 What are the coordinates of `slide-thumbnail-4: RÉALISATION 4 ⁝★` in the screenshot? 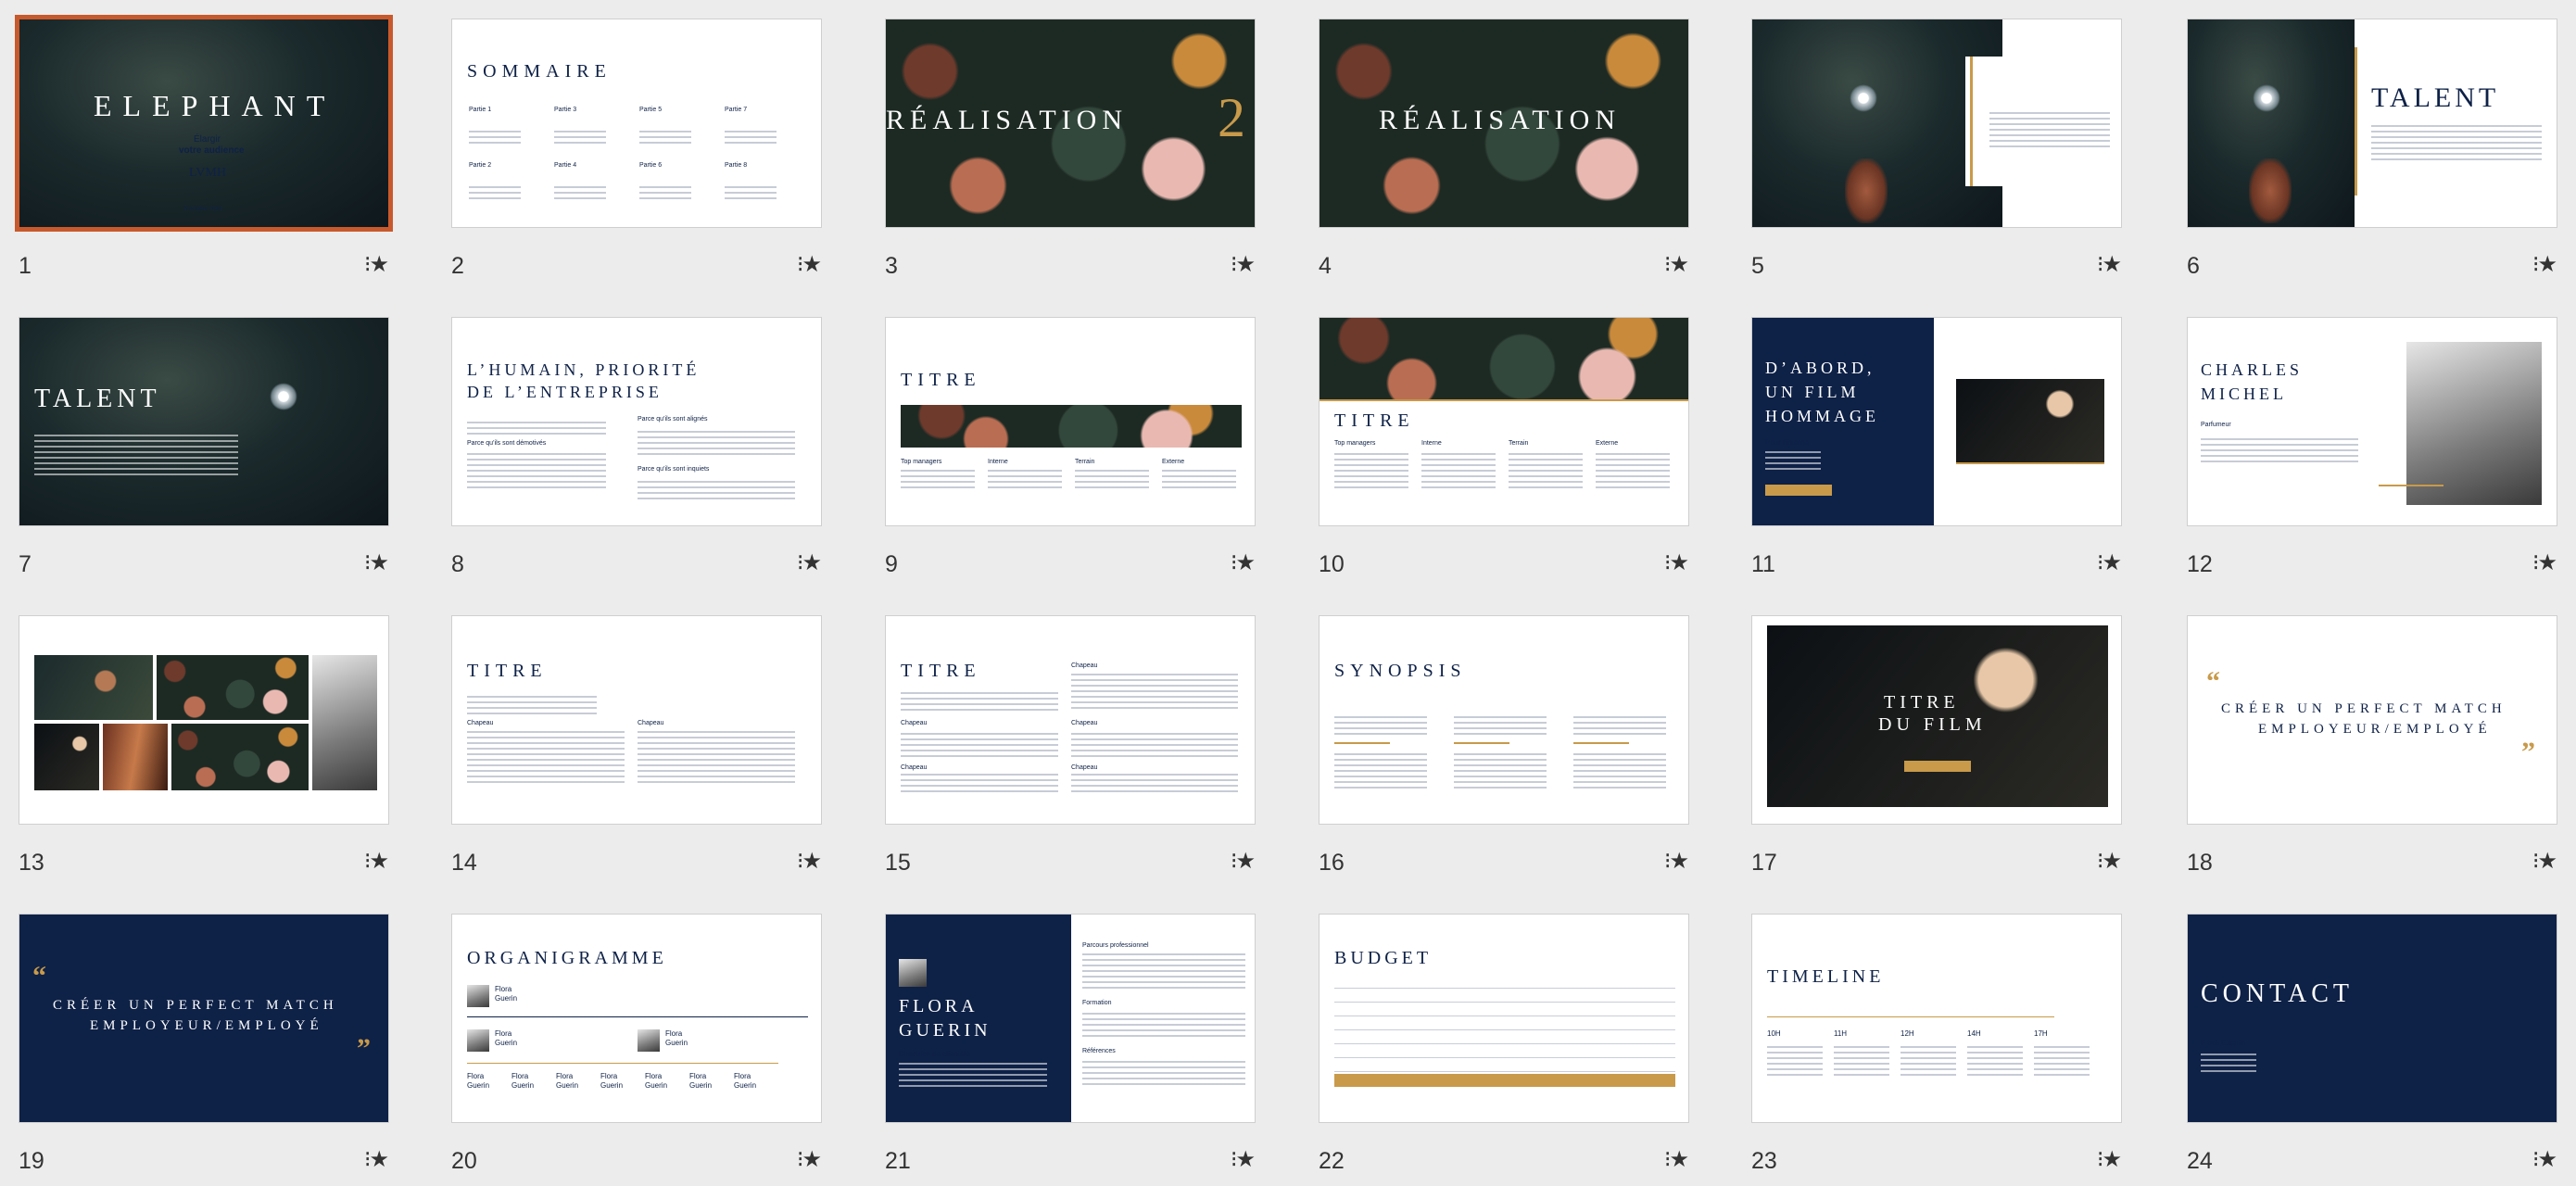 It's located at (1504, 153).